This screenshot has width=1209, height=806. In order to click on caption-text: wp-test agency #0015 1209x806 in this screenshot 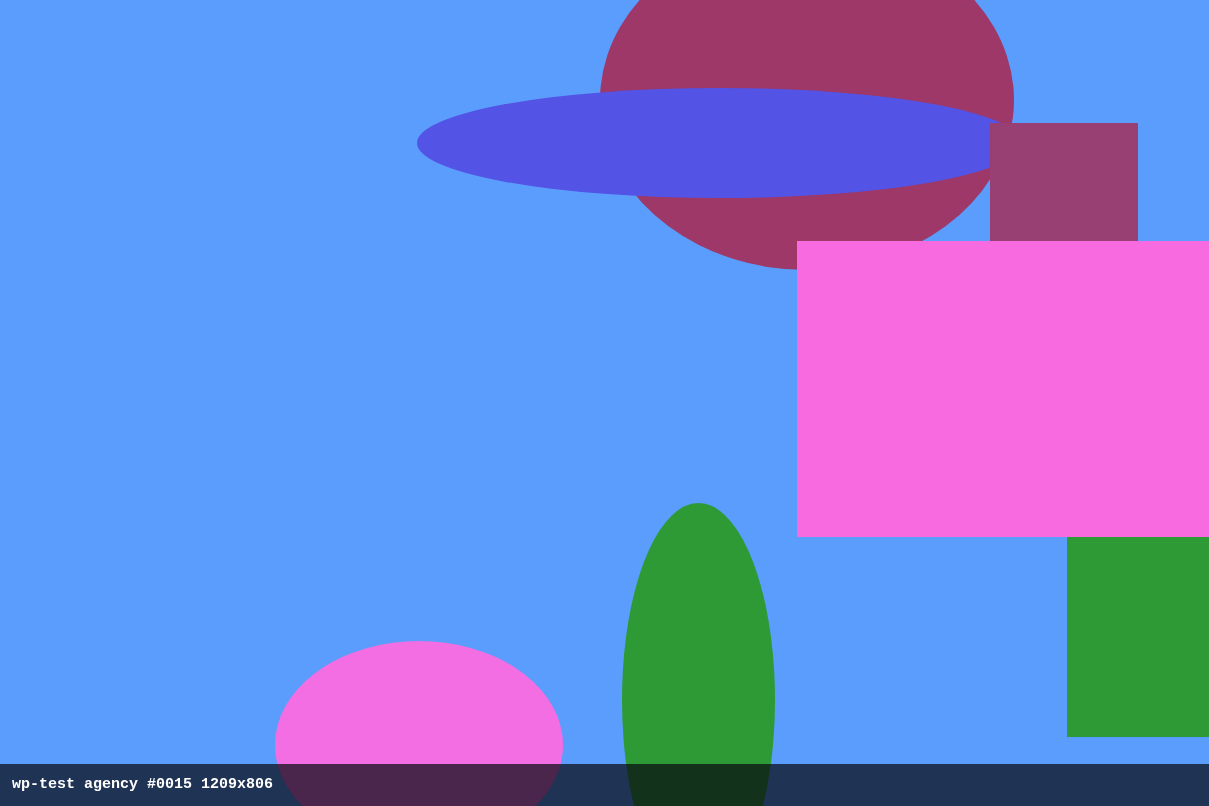, I will do `click(143, 785)`.